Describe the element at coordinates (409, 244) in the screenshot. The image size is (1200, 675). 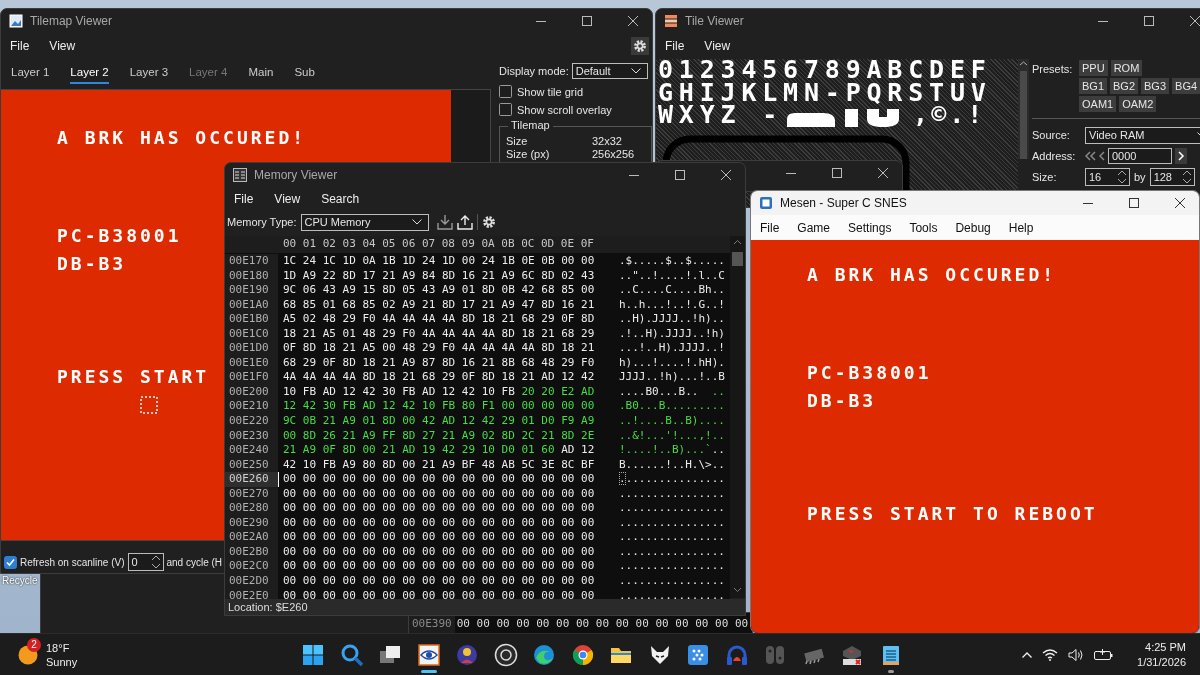
I see `column-header: 06` at that location.